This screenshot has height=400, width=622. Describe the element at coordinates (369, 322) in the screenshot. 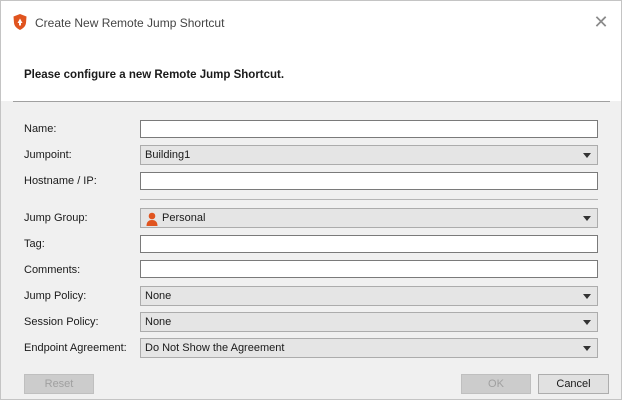

I see `session-policy-select: None` at that location.